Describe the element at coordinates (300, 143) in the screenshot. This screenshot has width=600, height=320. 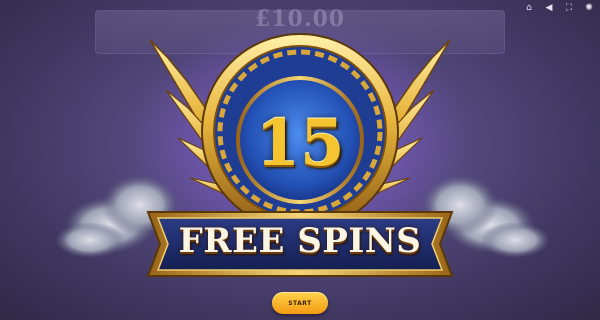
I see `spins-count: 15` at that location.